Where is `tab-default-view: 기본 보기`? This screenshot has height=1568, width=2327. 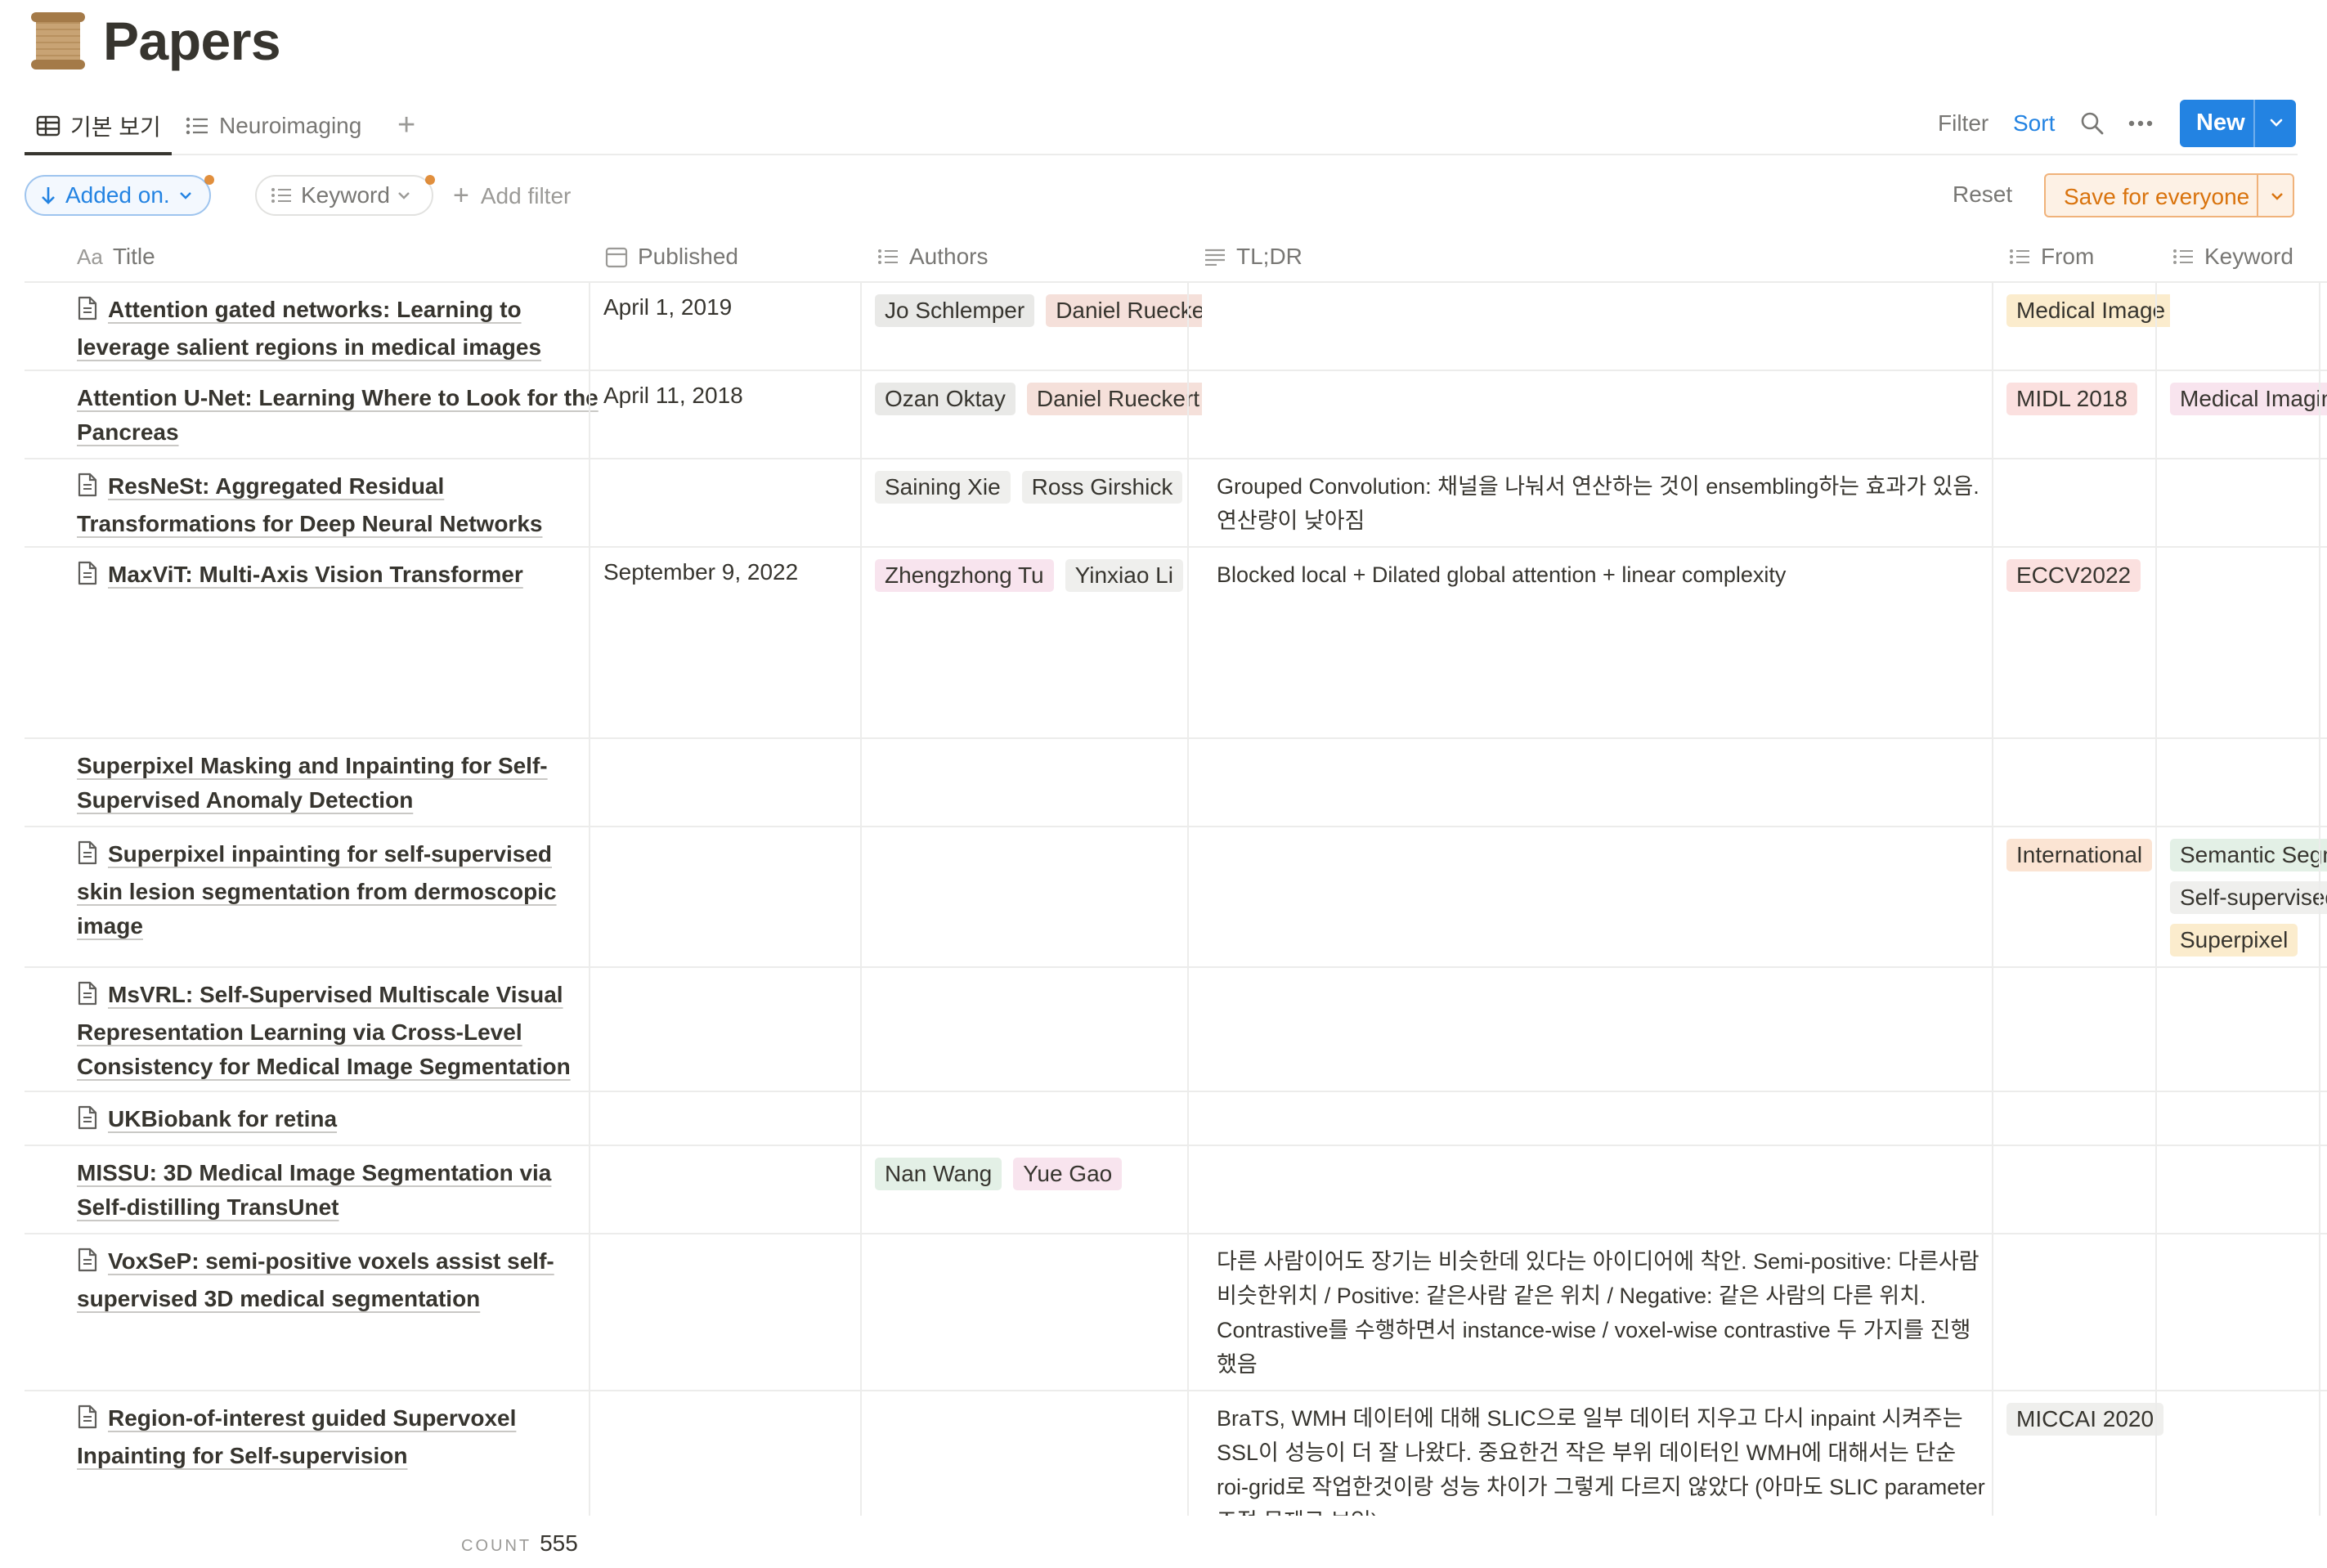 tab-default-view: 기본 보기 is located at coordinates (98, 126).